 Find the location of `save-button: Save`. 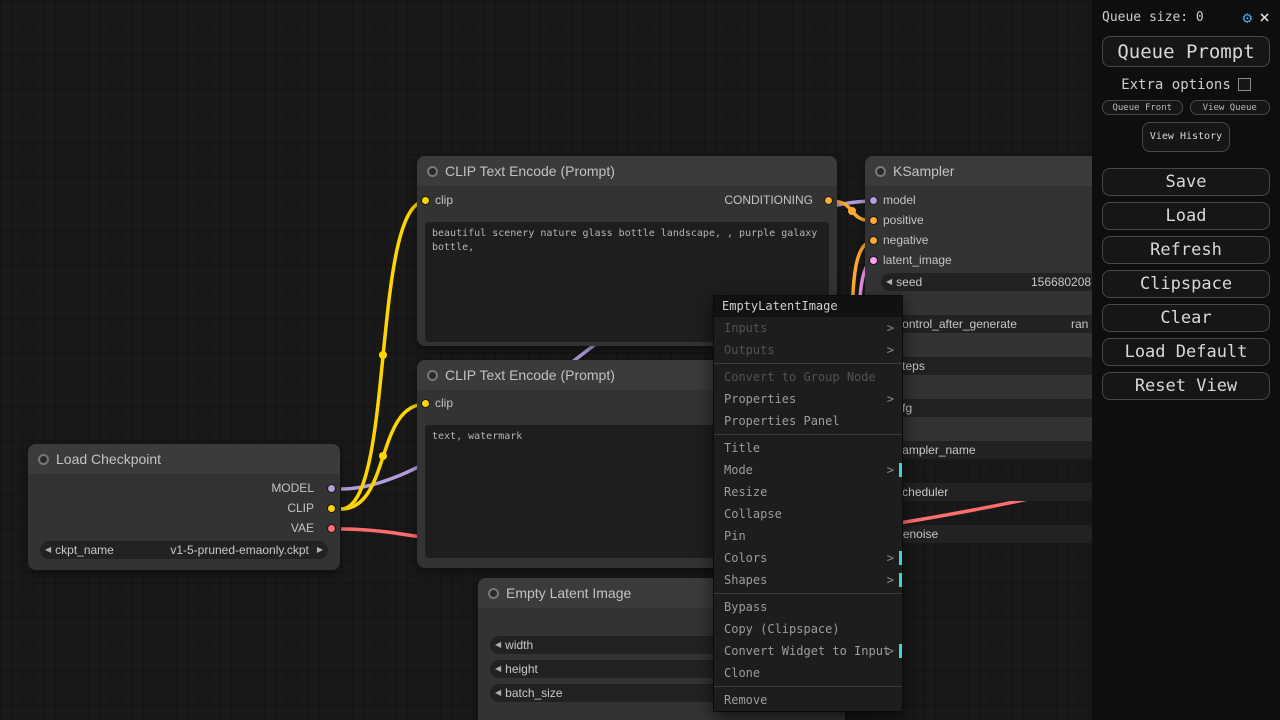

save-button: Save is located at coordinates (1186, 182).